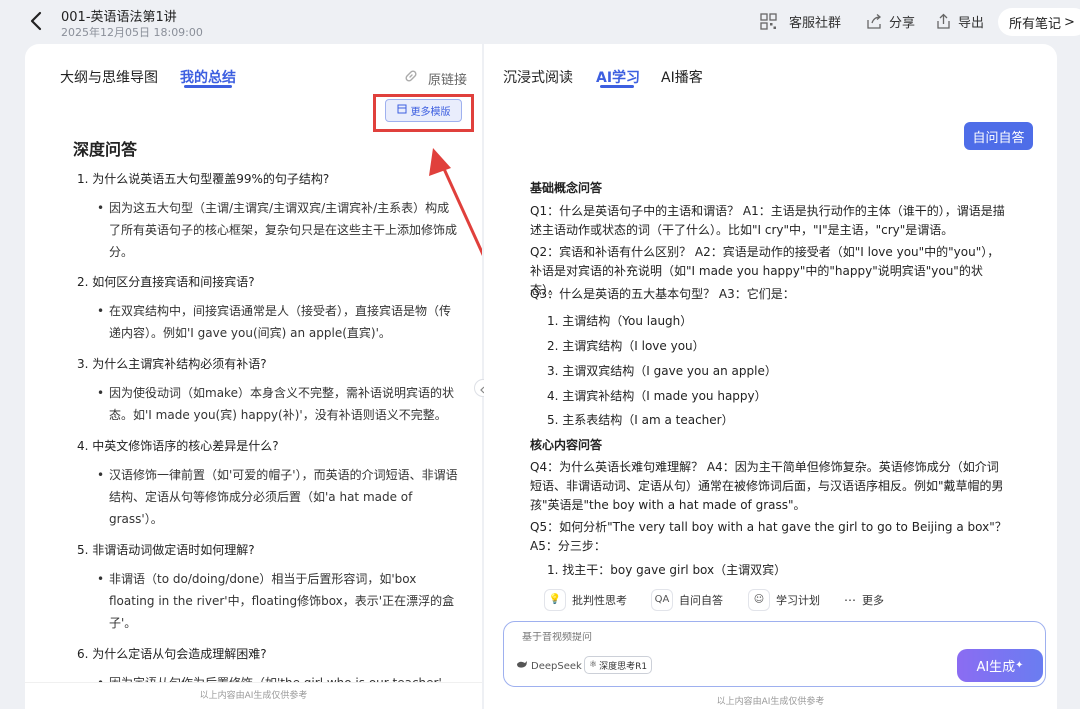 The image size is (1080, 709). Describe the element at coordinates (768, 21) in the screenshot. I see `qr-code-icon` at that location.